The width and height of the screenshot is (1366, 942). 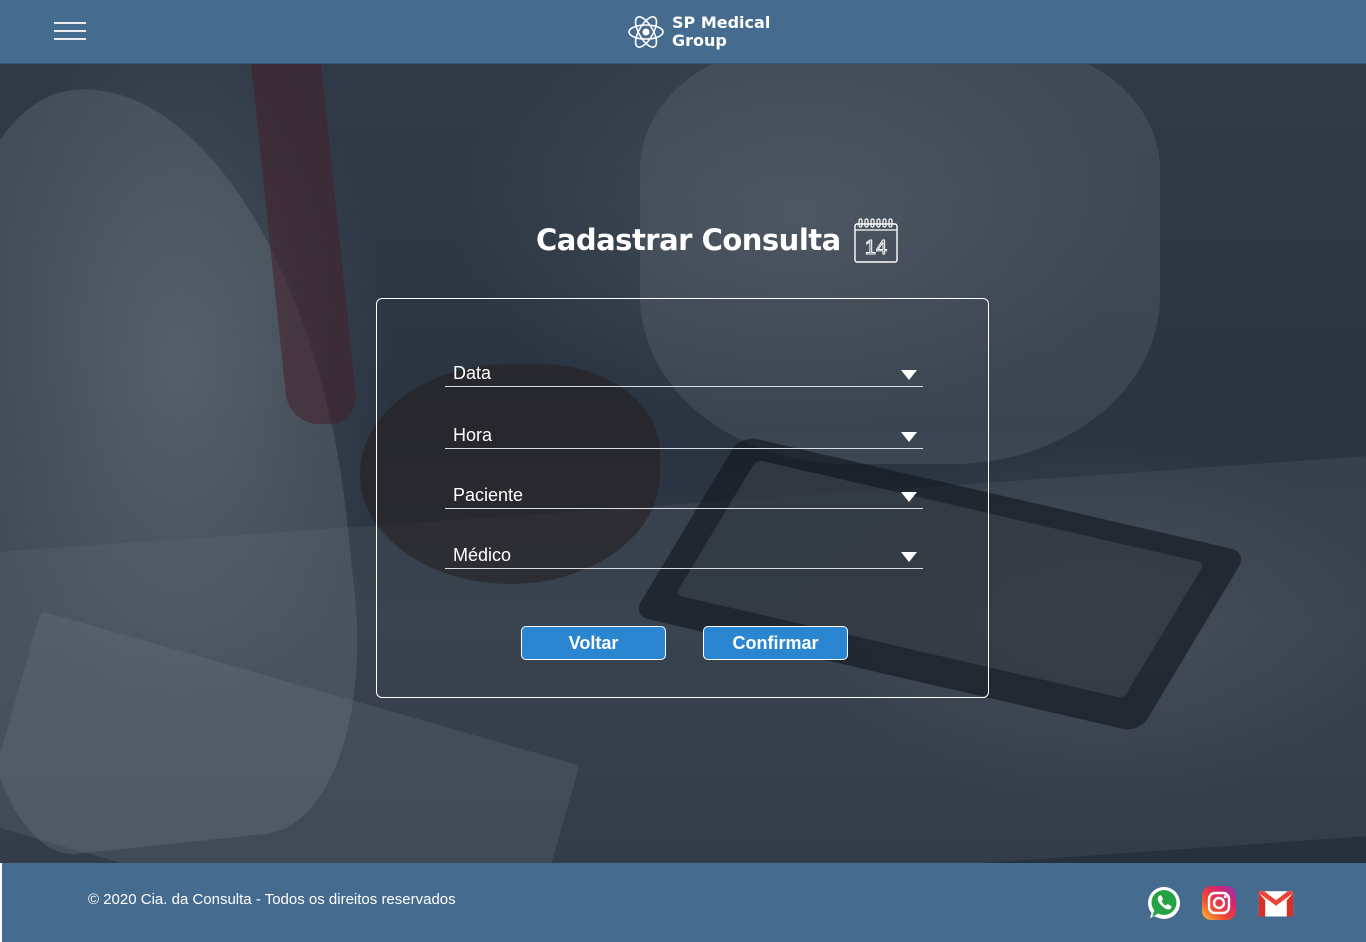 I want to click on time-label: Hora, so click(x=473, y=435).